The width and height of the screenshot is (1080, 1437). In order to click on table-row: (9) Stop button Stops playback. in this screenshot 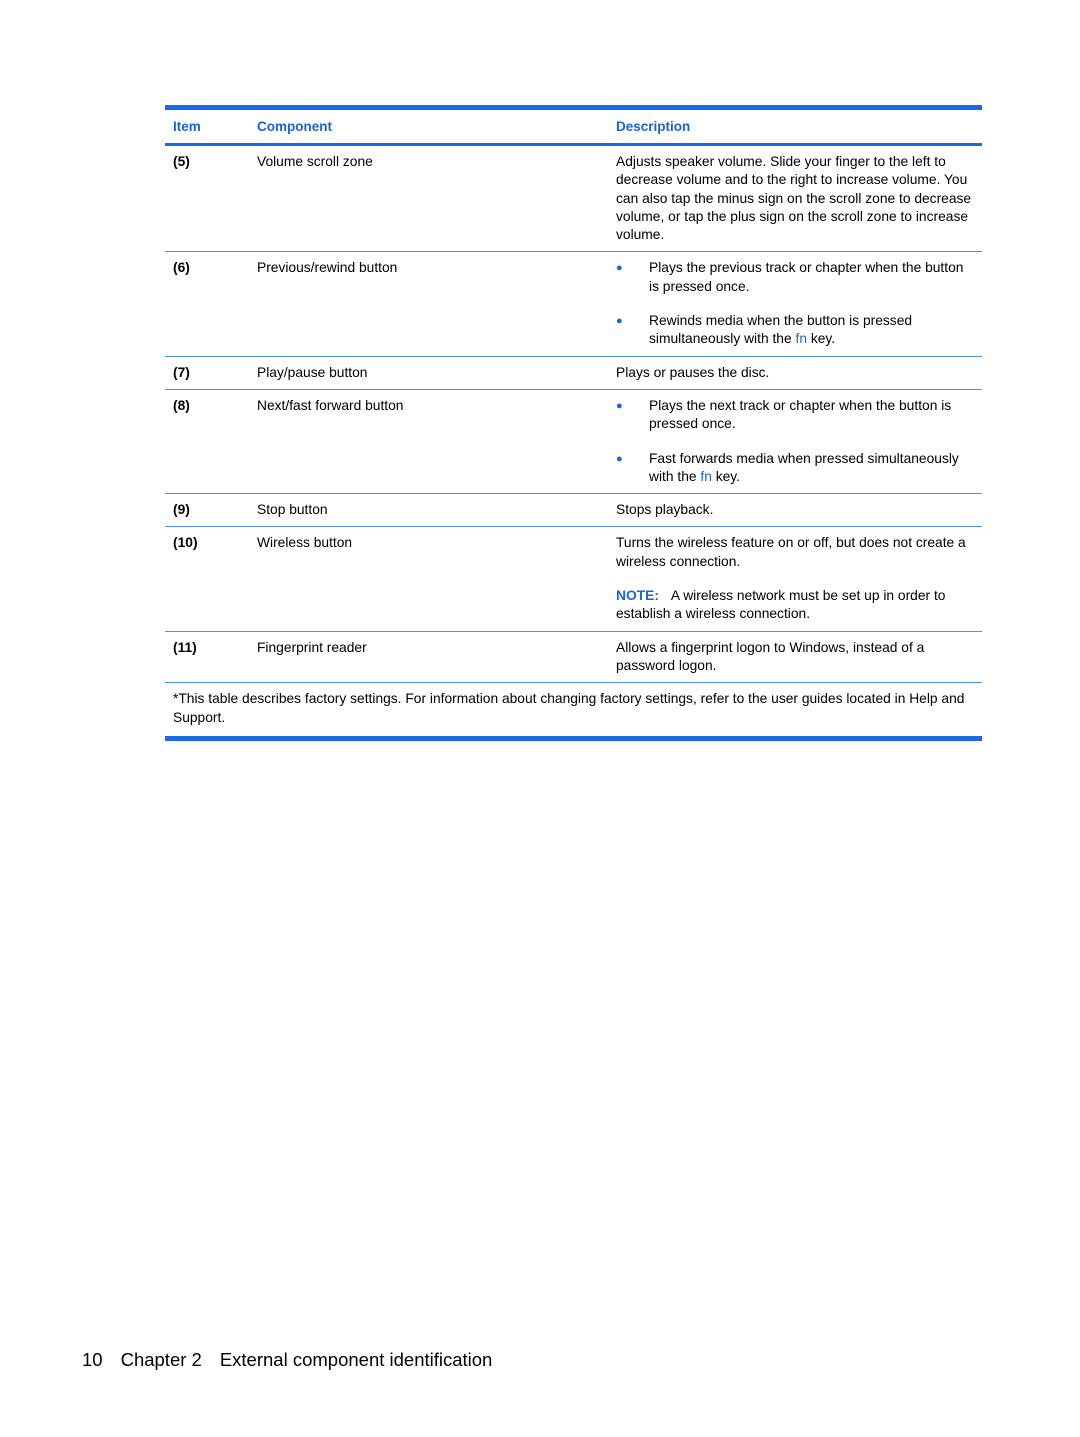, I will do `click(573, 510)`.